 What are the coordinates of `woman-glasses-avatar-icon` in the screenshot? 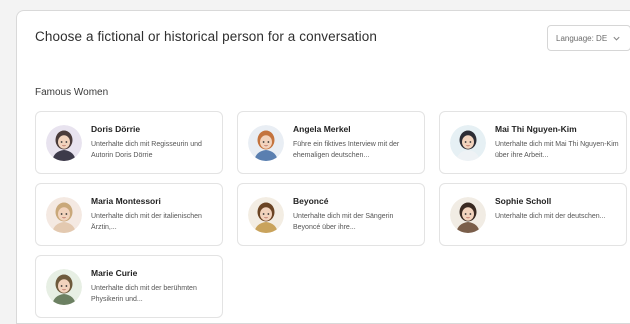 It's located at (64, 143).